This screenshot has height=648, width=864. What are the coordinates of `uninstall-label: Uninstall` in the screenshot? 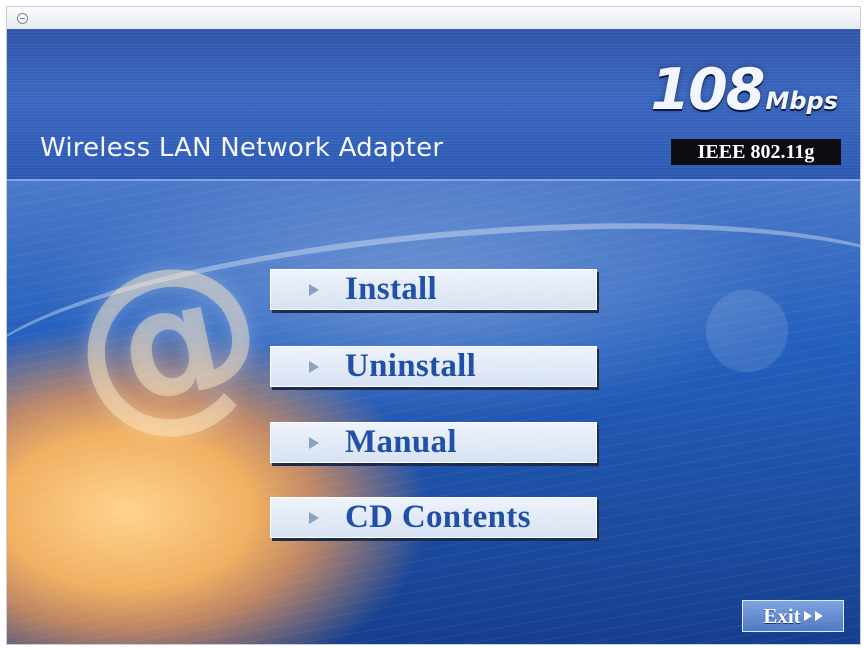 It's located at (411, 366).